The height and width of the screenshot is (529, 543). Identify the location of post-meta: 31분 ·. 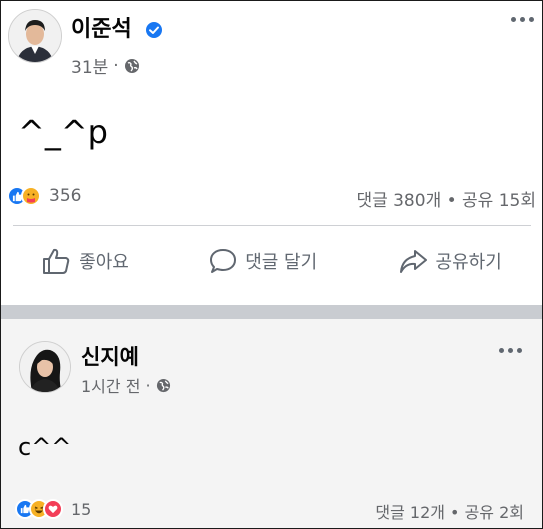
(105, 65).